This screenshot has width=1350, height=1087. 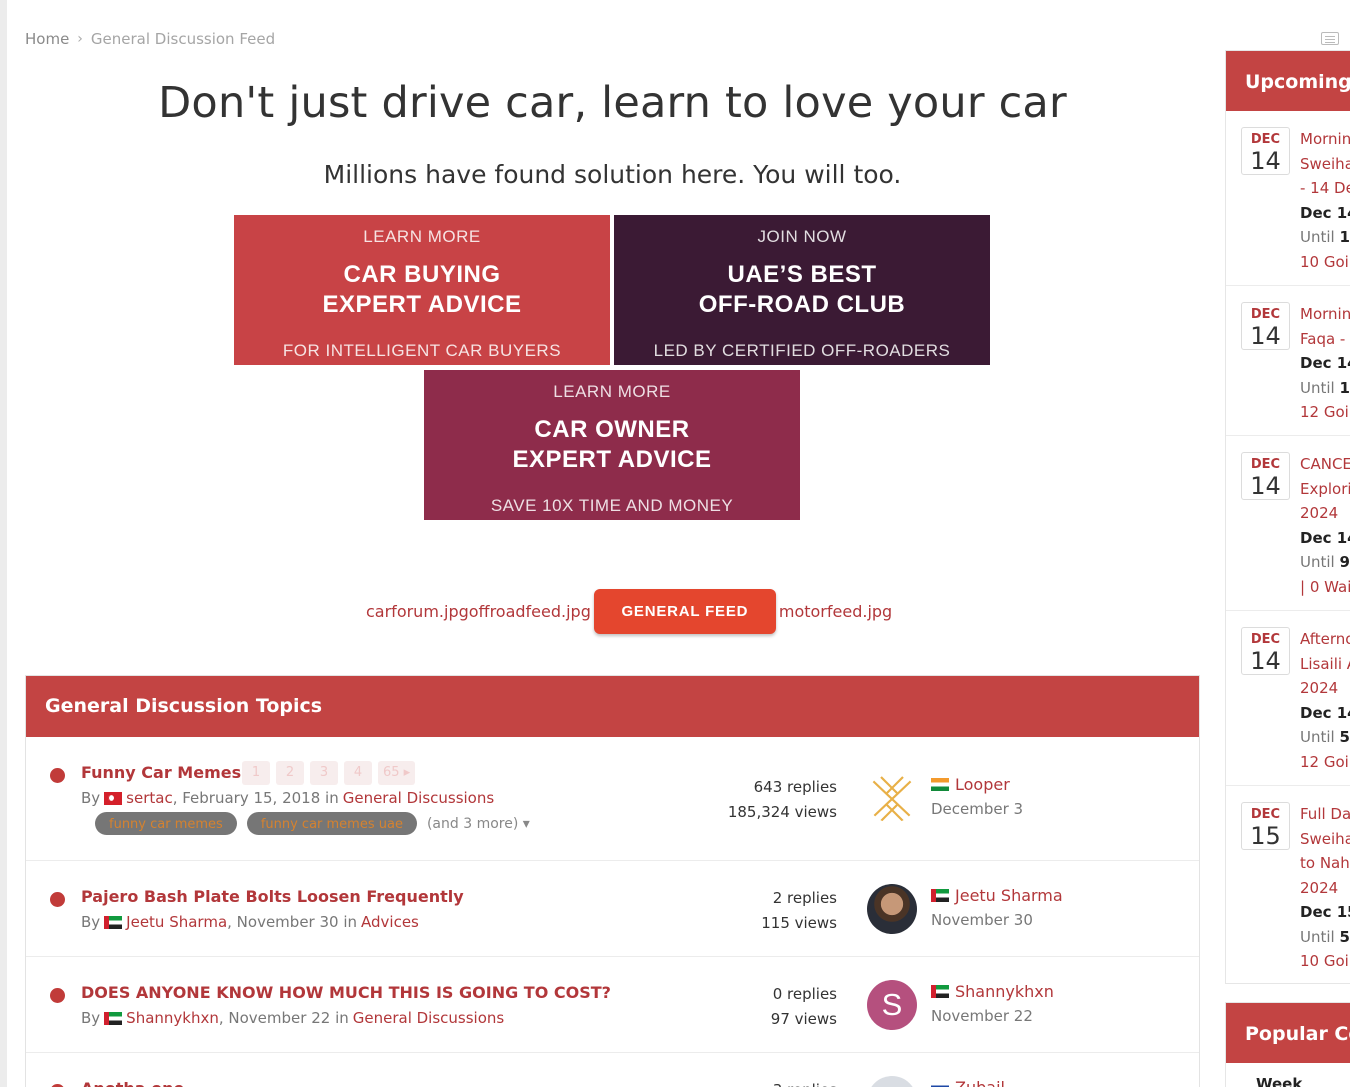 What do you see at coordinates (166, 823) in the screenshot?
I see `tag: funny car memes` at bounding box center [166, 823].